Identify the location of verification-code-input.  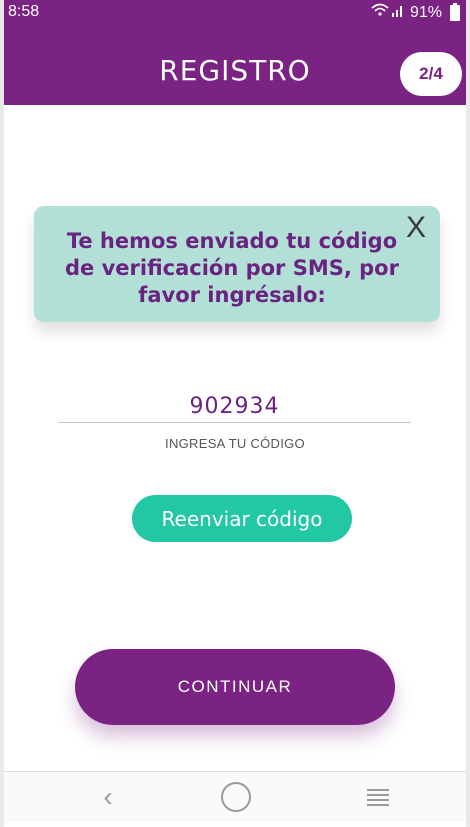
(234, 406).